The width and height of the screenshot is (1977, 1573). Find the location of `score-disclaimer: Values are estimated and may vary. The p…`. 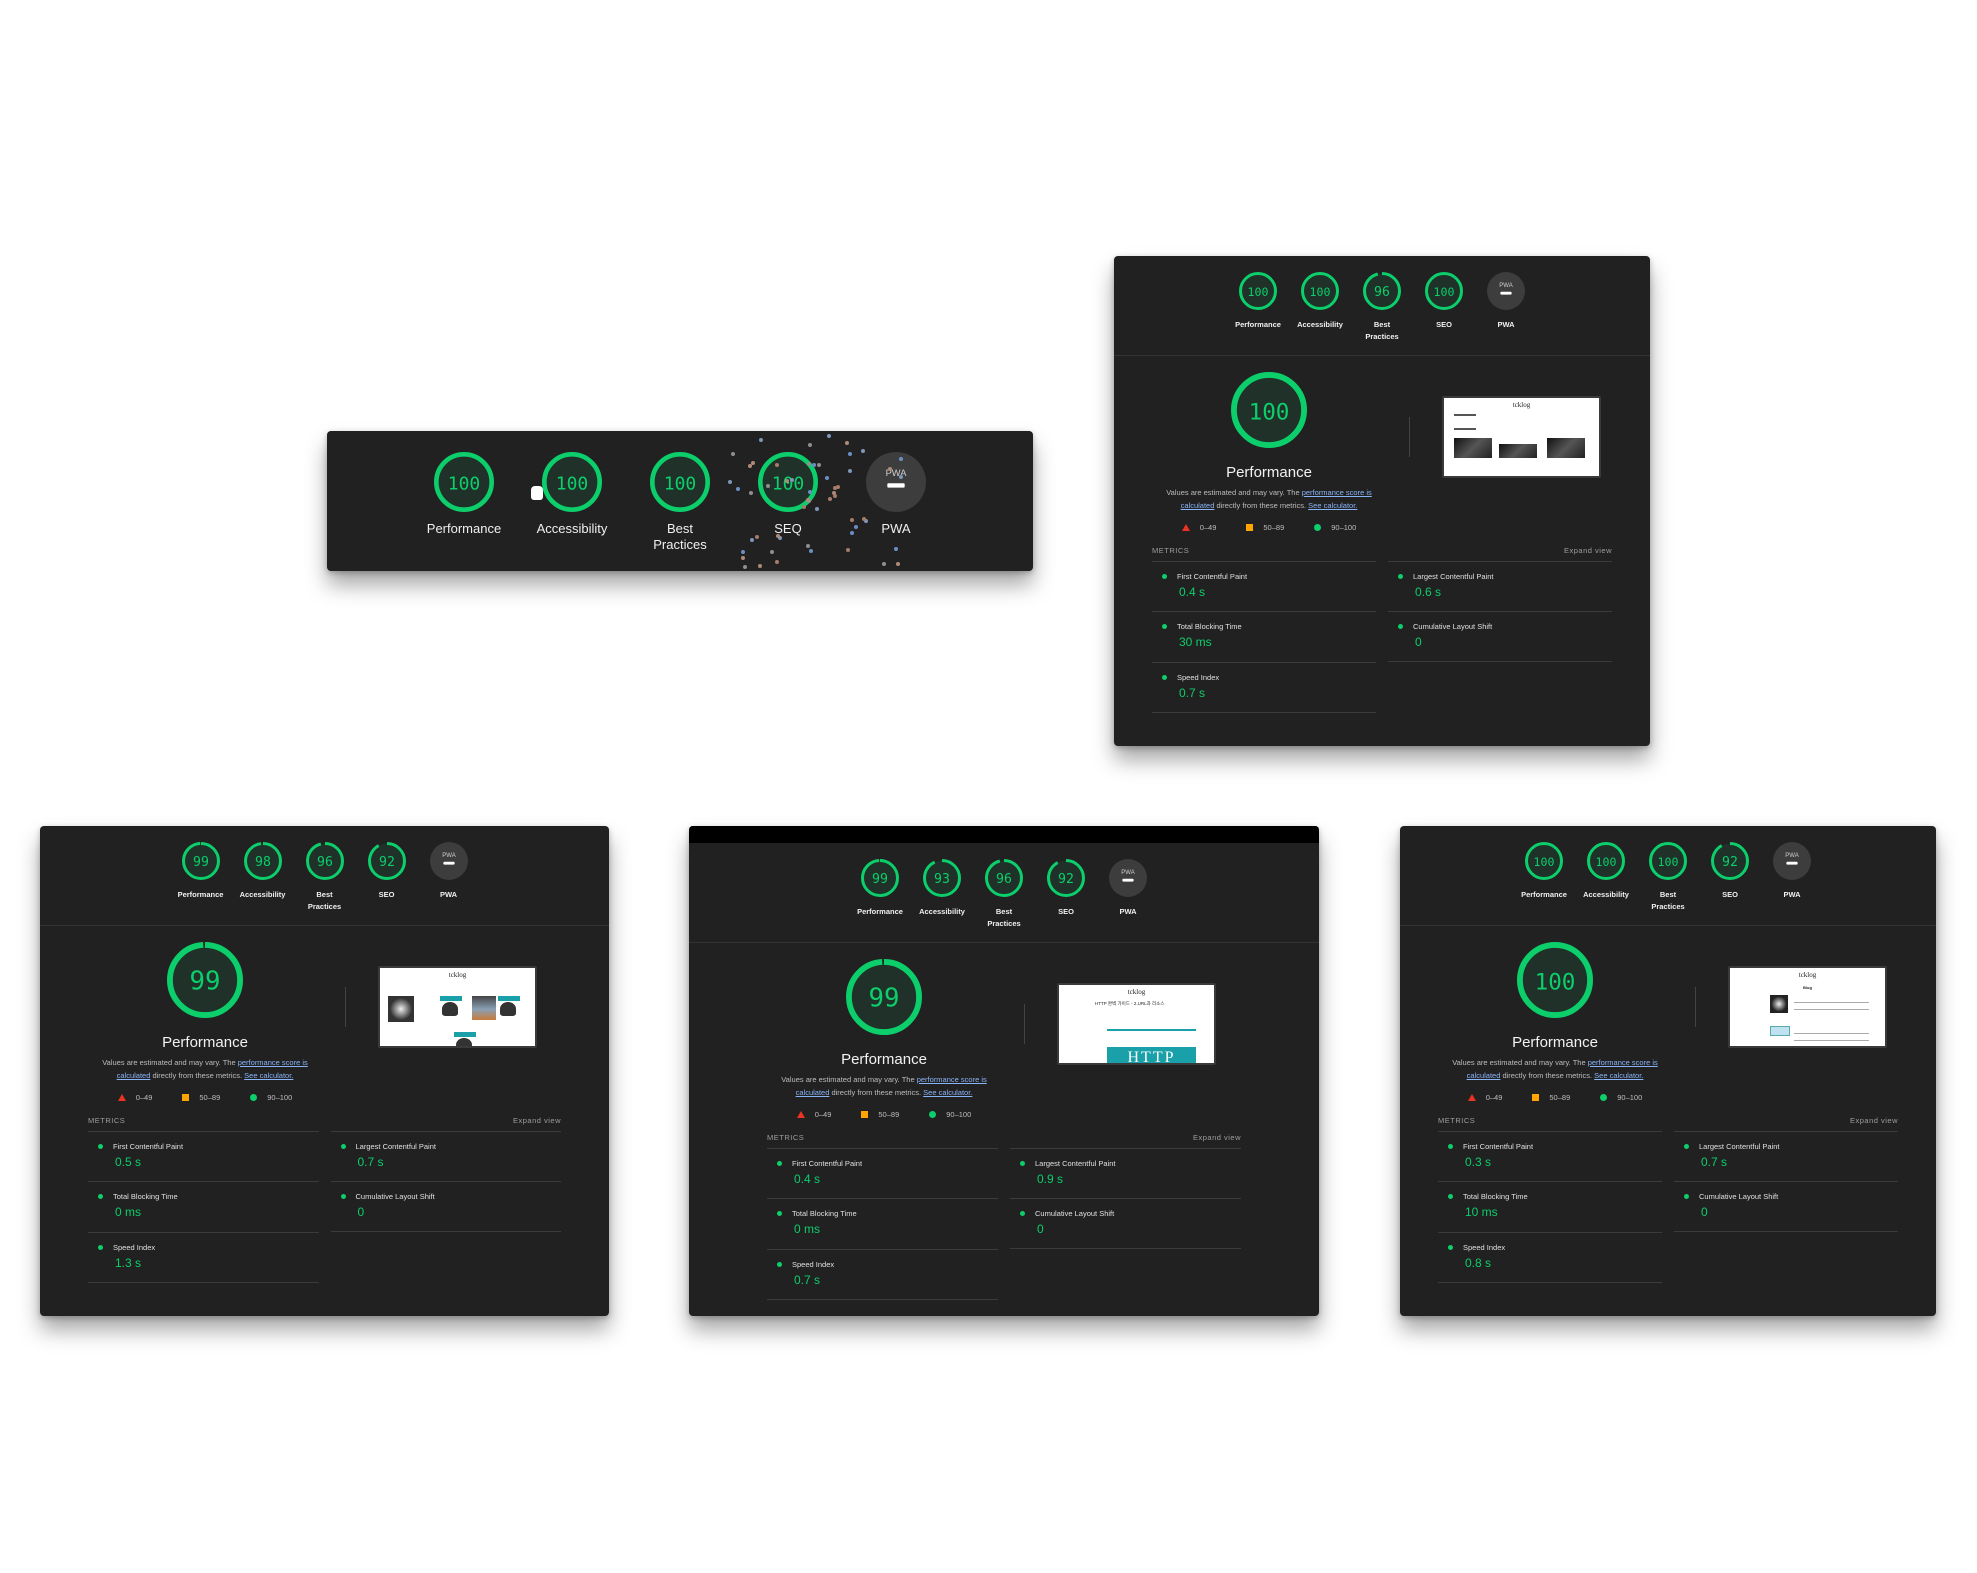

score-disclaimer: Values are estimated and may vary. The p… is located at coordinates (884, 1087).